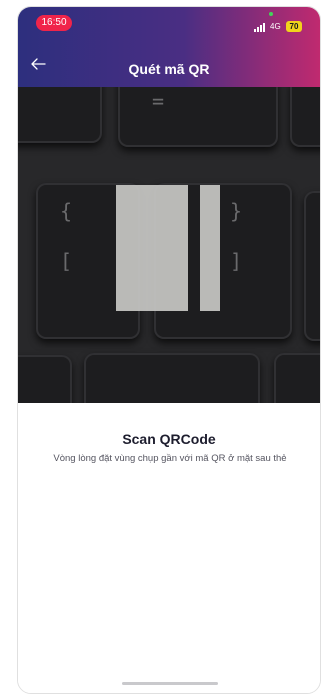 The width and height of the screenshot is (323, 696). What do you see at coordinates (271, 14) in the screenshot?
I see `privacy-indicator-dot` at bounding box center [271, 14].